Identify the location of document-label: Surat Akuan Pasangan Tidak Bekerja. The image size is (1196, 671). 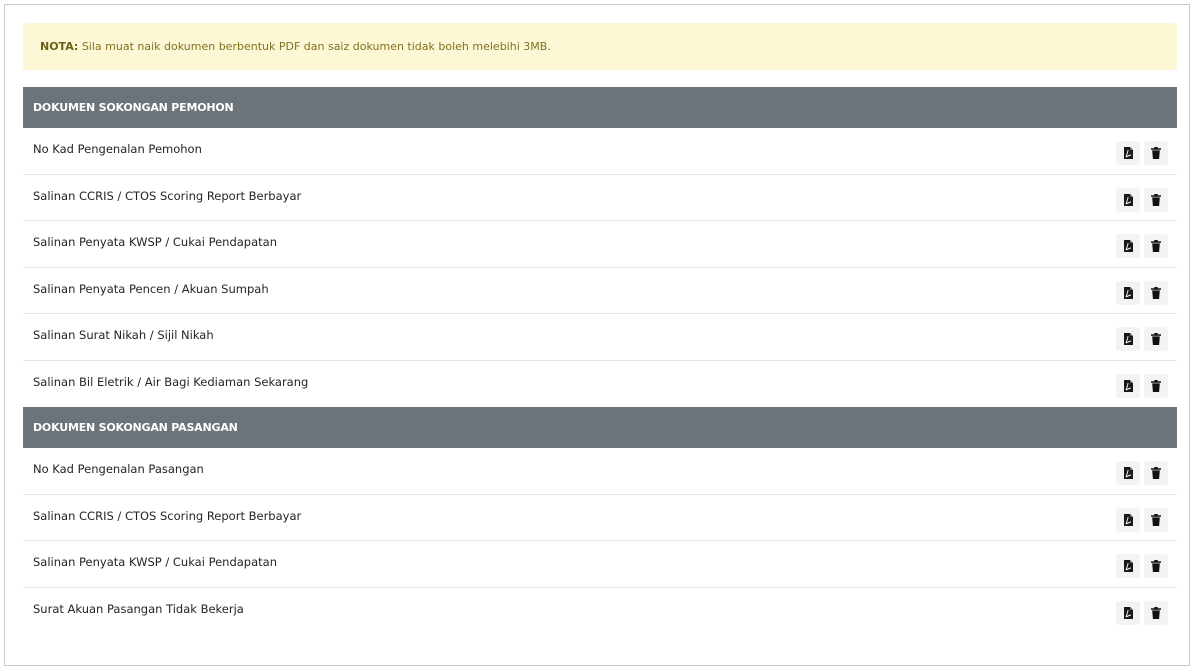
(138, 608).